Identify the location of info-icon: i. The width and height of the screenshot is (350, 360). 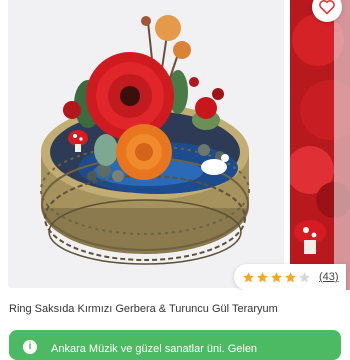
(30, 347).